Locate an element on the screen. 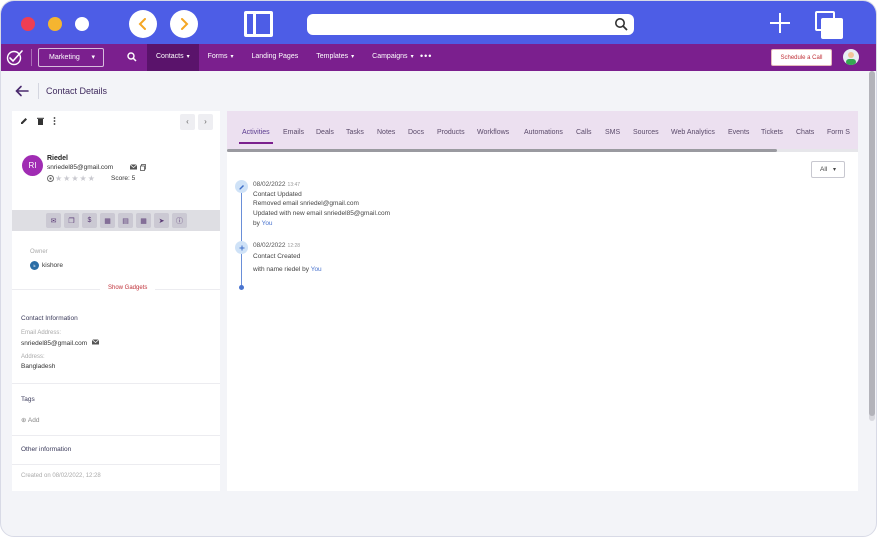 The width and height of the screenshot is (877, 537). tab-automations: Automations is located at coordinates (543, 132).